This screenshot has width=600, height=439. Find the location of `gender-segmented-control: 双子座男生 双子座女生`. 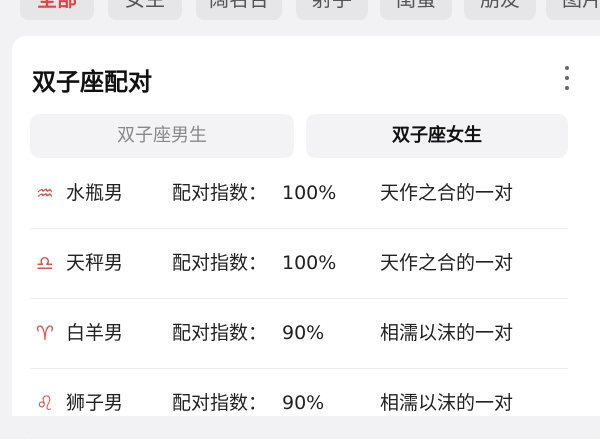

gender-segmented-control: 双子座男生 双子座女生 is located at coordinates (299, 136).